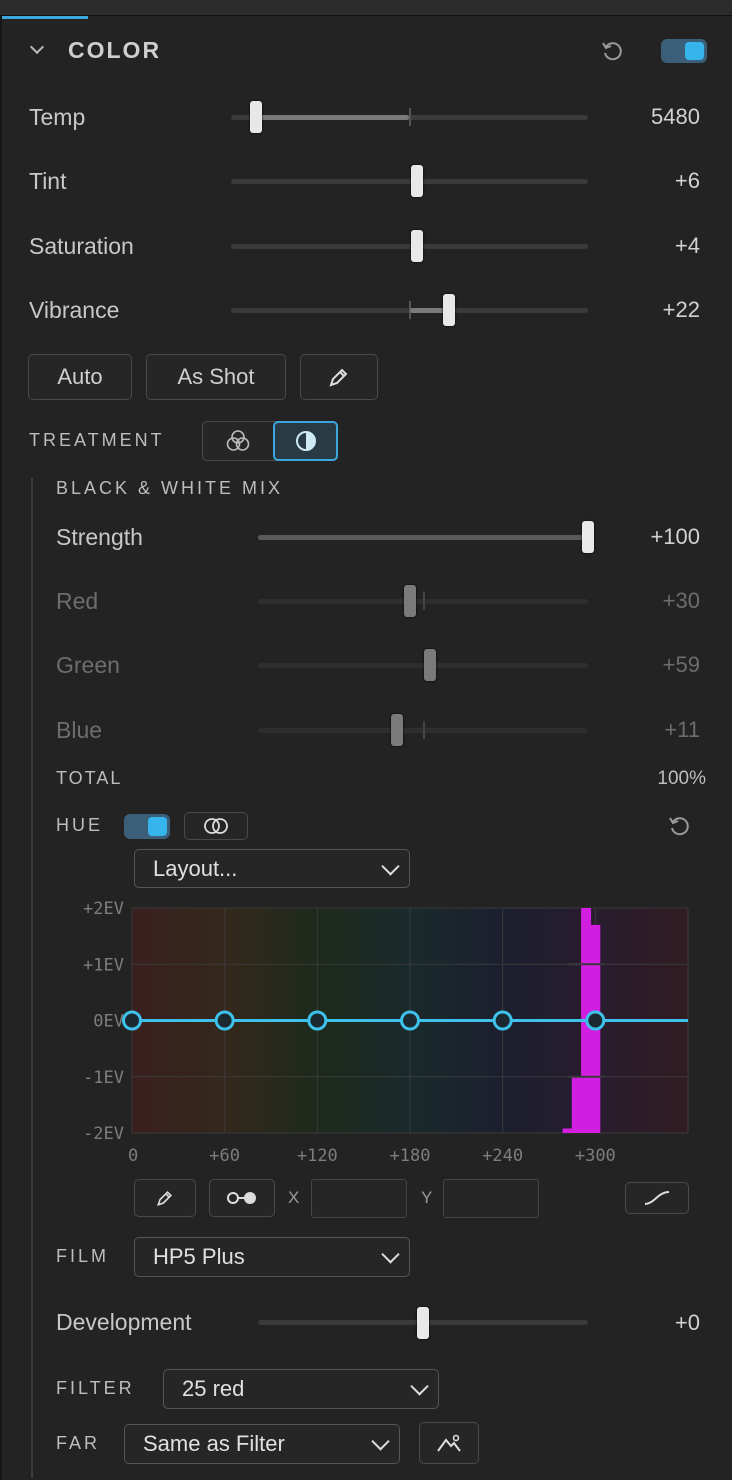 The width and height of the screenshot is (732, 1480). What do you see at coordinates (687, 1322) in the screenshot?
I see `development-value: +0` at bounding box center [687, 1322].